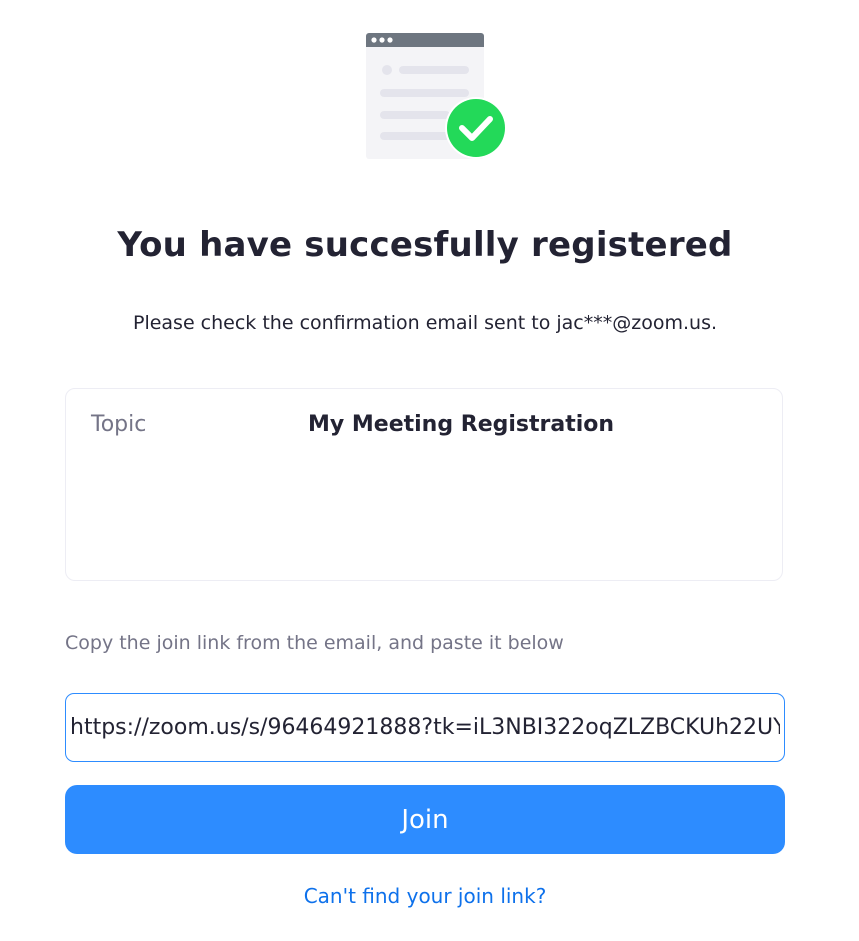 The width and height of the screenshot is (859, 941). Describe the element at coordinates (119, 424) in the screenshot. I see `topic-label: Topic` at that location.